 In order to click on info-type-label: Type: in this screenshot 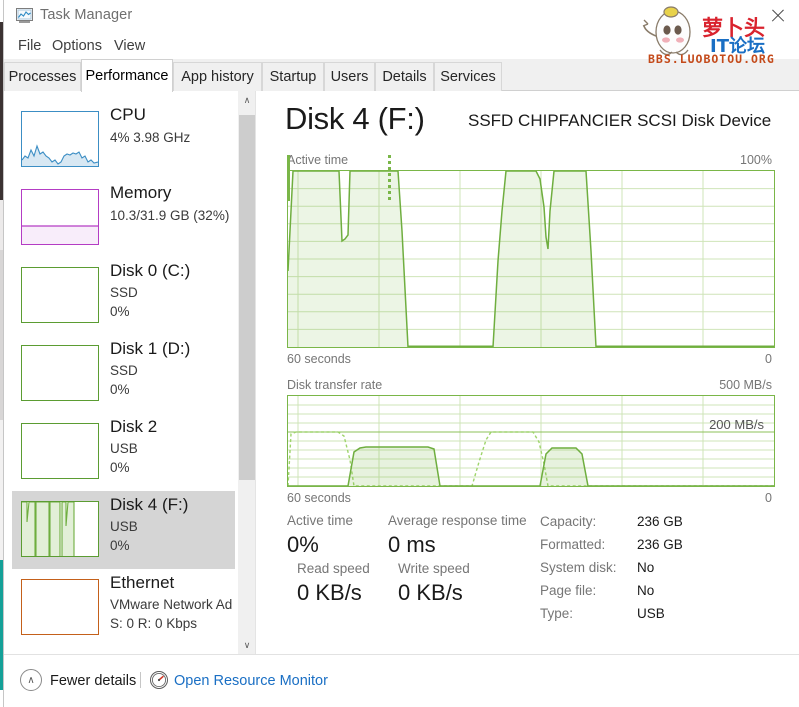, I will do `click(557, 613)`.